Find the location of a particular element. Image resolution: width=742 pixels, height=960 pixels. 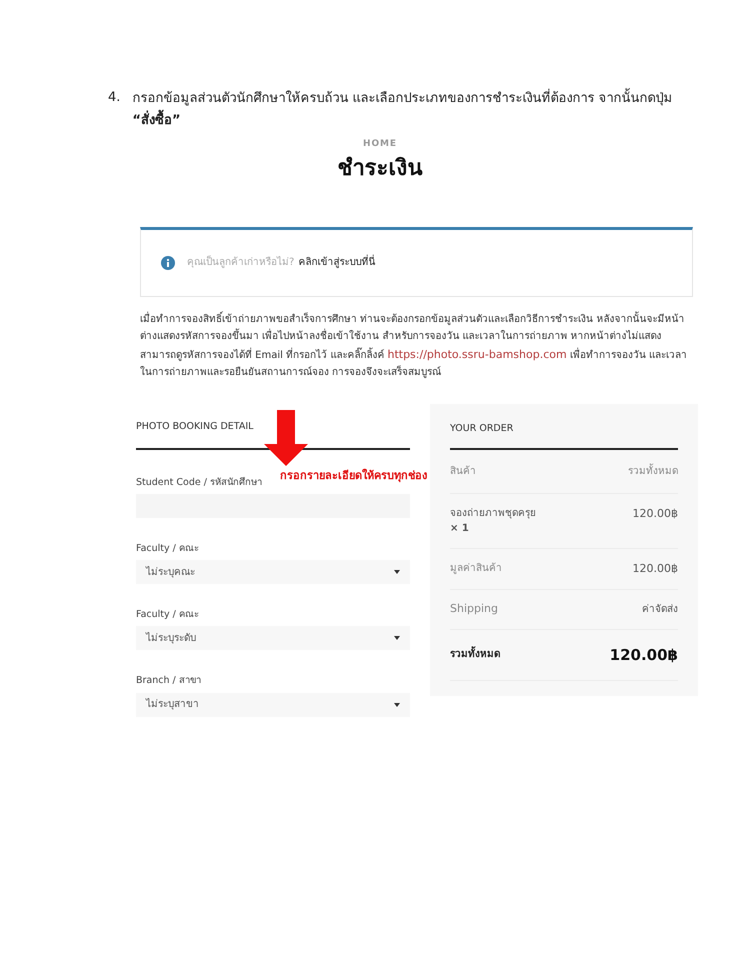

step-instruction: กรอกข้อมูลส่วนตัวนักศึกษาให้ครบถ้วน และเลือกประเภทของการชำระเงินที่ต้องการ จากนั้นกดปุ่ม is located at coordinates (402, 99).